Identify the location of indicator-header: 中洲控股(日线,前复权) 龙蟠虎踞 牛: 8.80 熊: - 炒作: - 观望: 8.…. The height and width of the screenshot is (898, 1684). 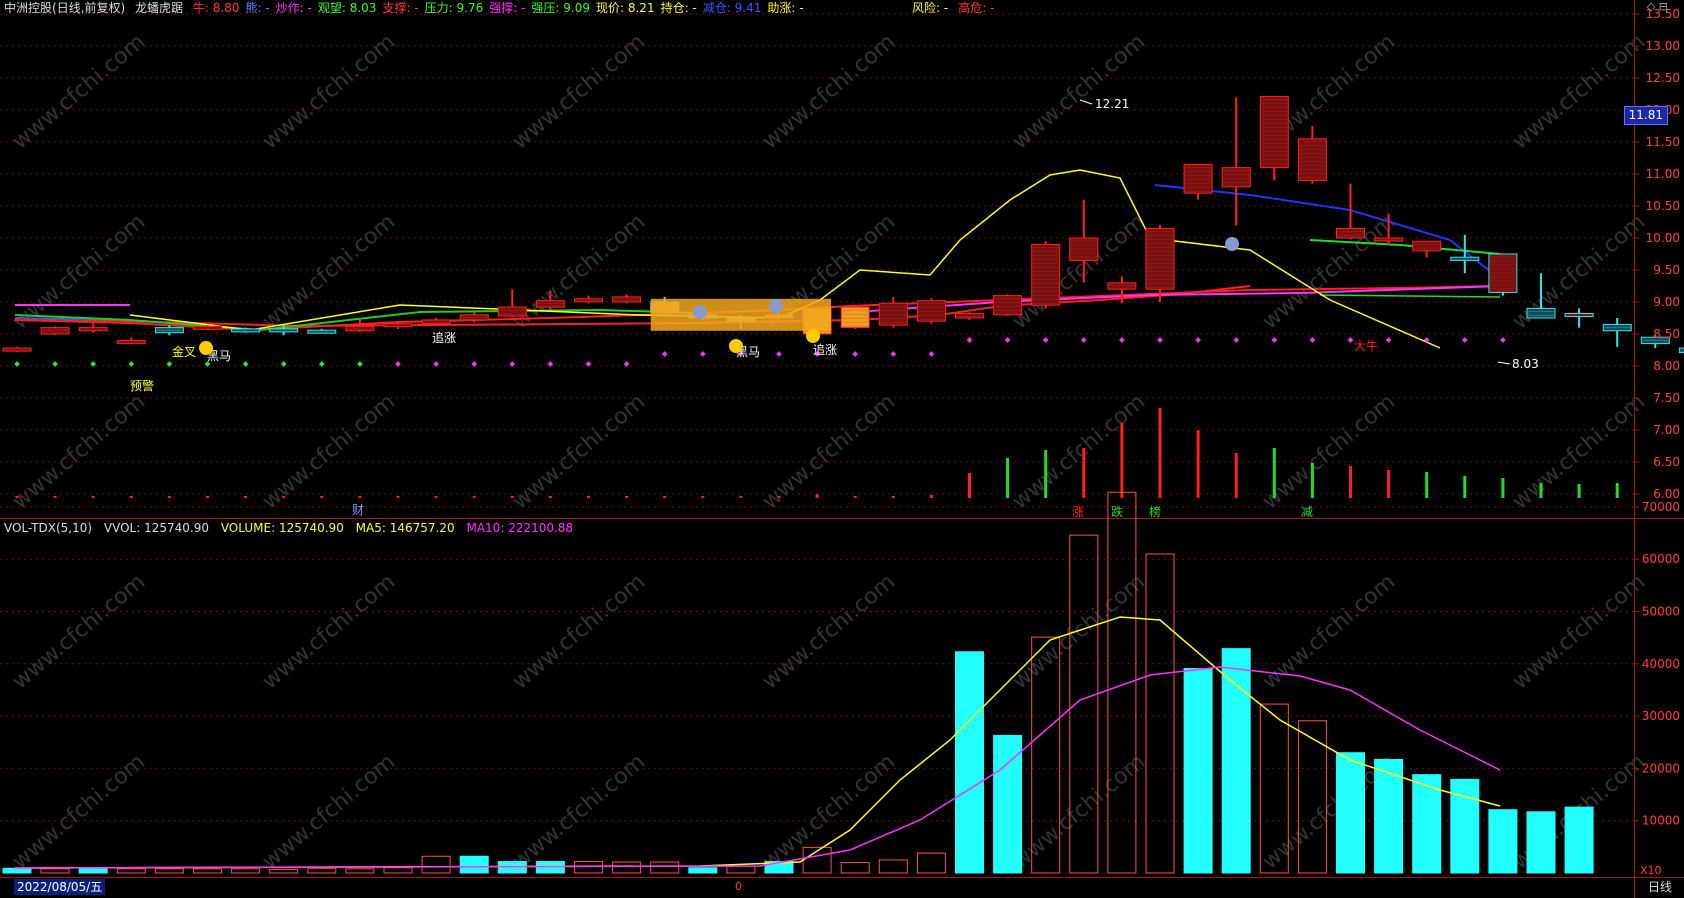
(499, 8).